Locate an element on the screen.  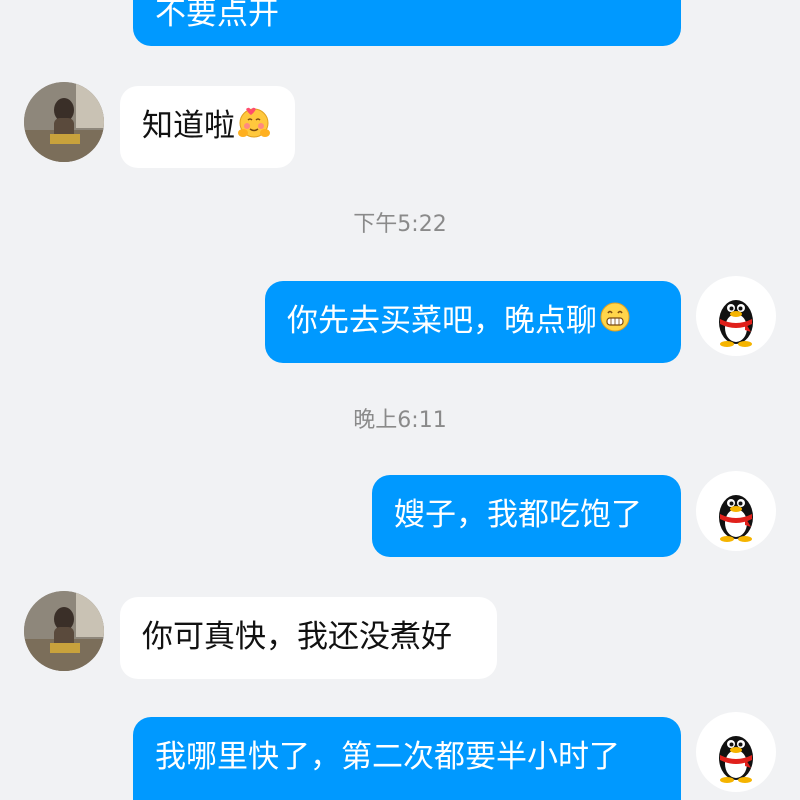
message-timestamp: 晚上6:11 is located at coordinates (400, 420).